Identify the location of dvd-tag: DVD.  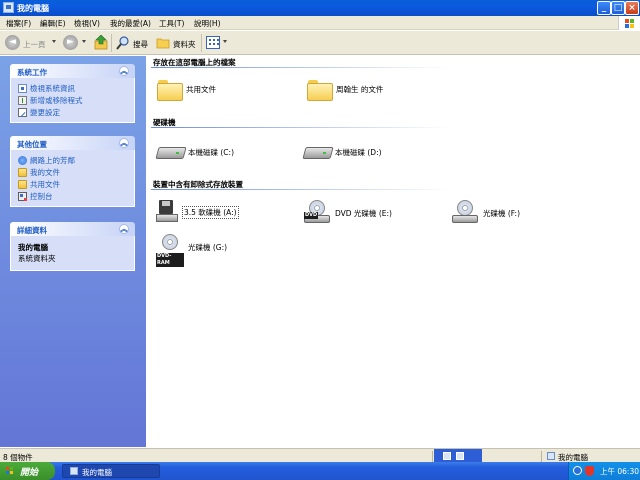
(311, 215).